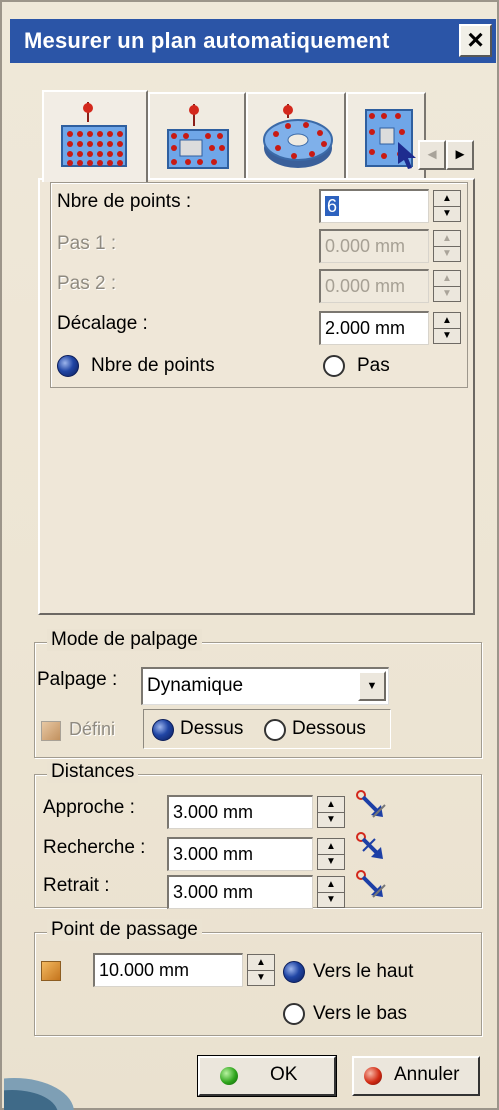  I want to click on palpage-select: Dynamique ▼, so click(265, 686).